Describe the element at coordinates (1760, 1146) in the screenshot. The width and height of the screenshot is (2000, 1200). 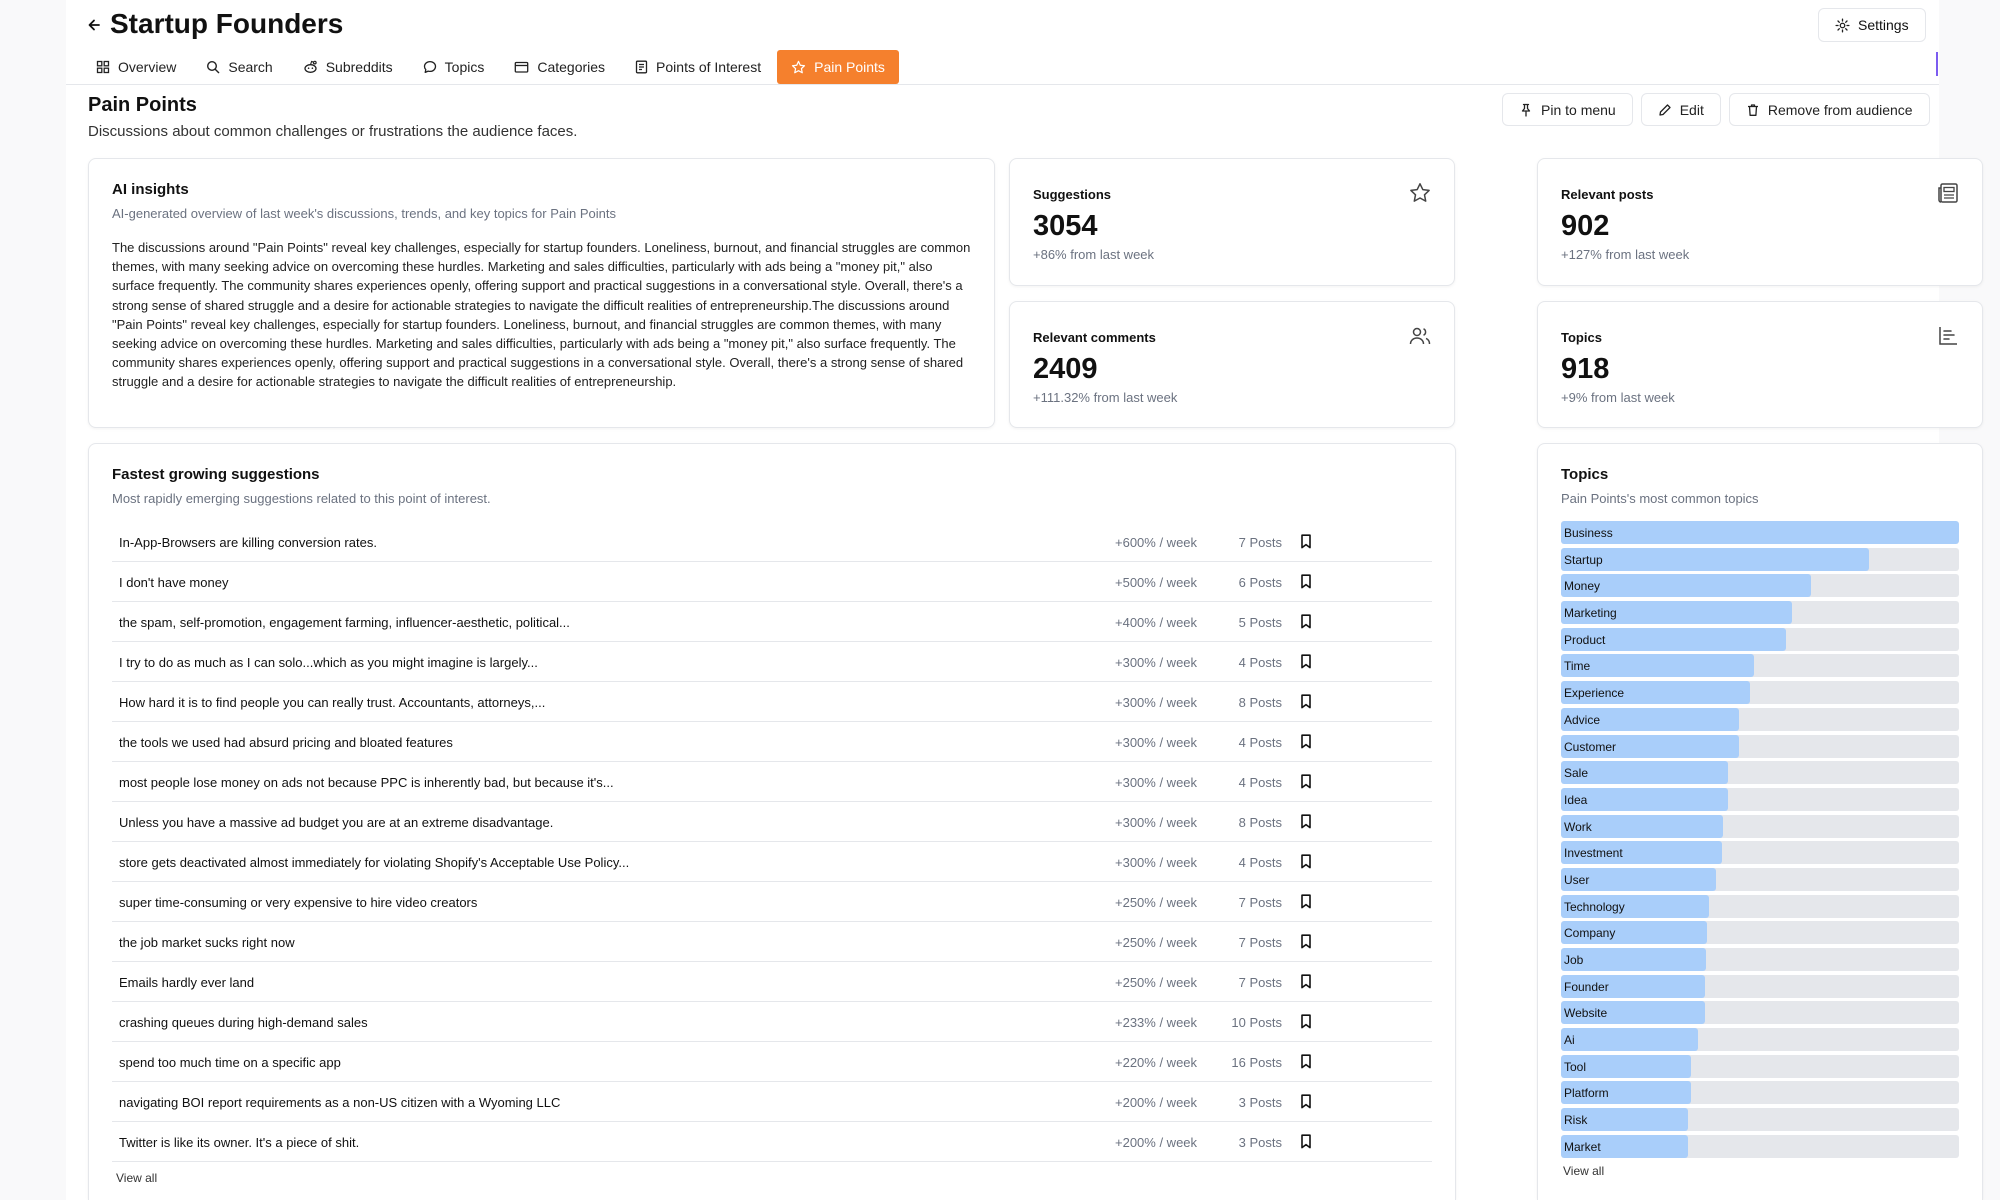
I see `topic-bar-row: Market` at that location.